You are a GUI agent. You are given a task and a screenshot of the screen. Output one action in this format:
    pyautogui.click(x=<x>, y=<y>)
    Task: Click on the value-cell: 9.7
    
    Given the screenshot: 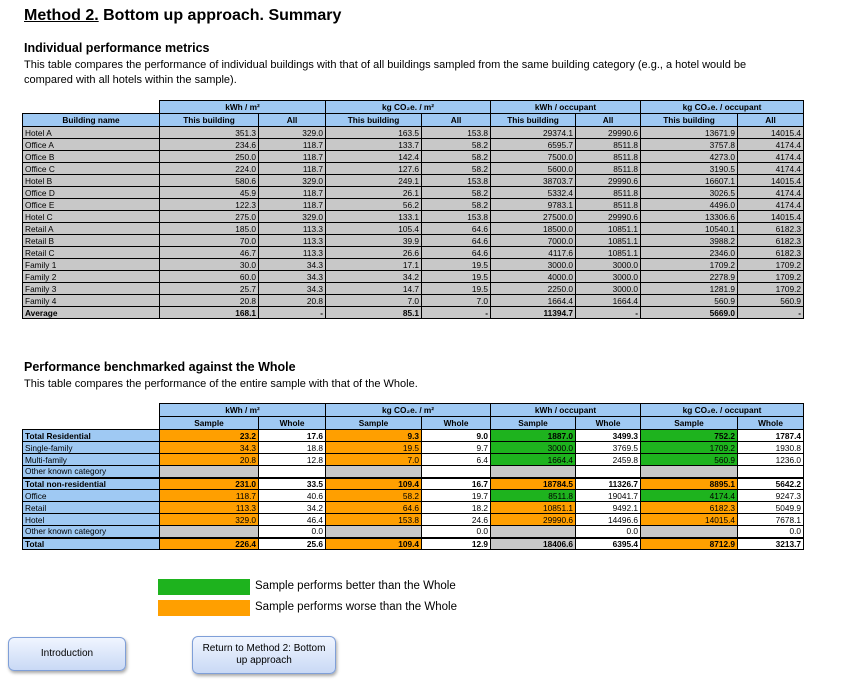 What is the action you would take?
    pyautogui.click(x=456, y=447)
    